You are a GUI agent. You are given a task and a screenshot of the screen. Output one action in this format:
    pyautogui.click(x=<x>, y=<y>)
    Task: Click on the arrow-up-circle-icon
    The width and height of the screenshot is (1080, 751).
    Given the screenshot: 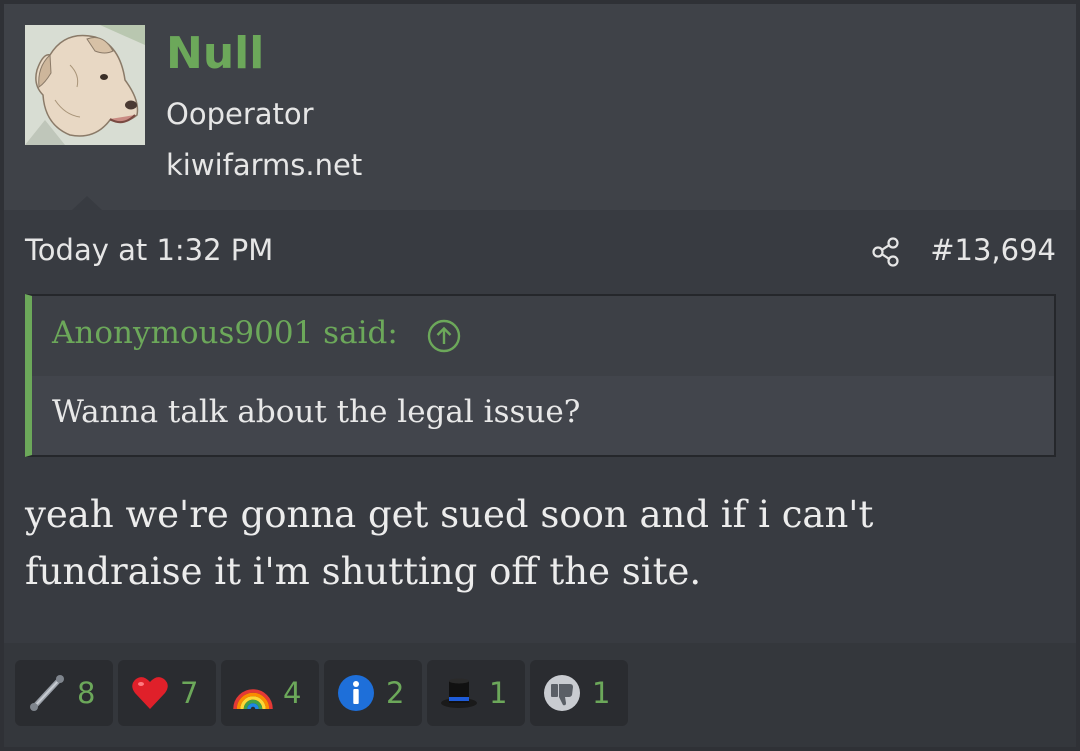 What is the action you would take?
    pyautogui.click(x=444, y=336)
    